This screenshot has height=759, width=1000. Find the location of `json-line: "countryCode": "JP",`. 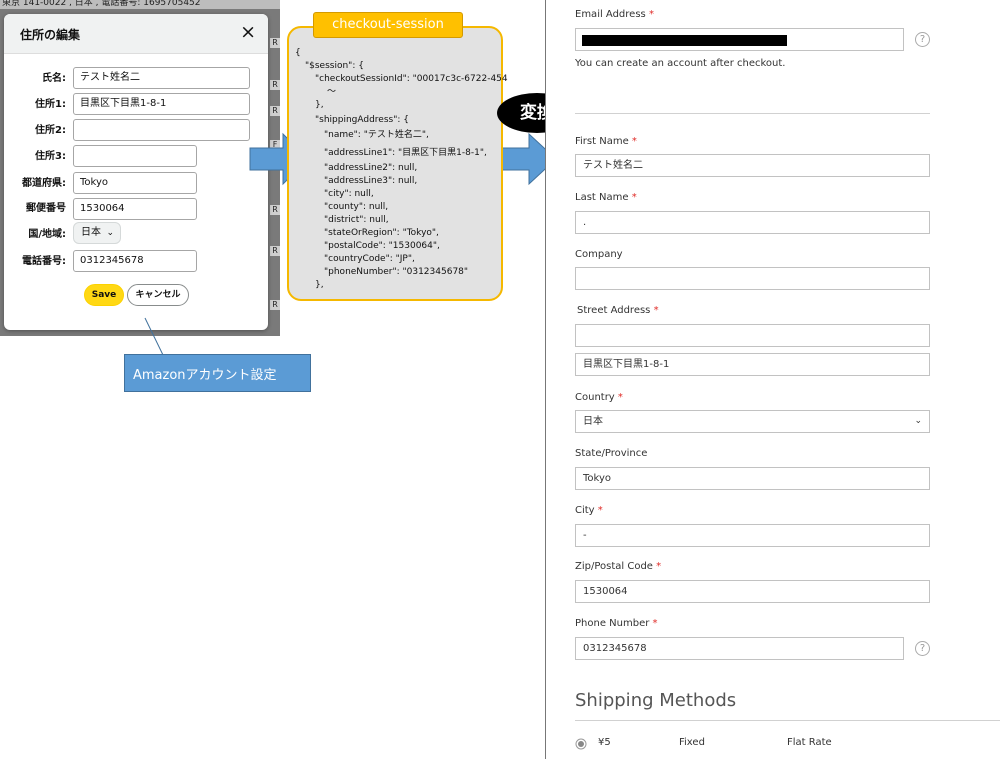

json-line: "countryCode": "JP", is located at coordinates (369, 259).